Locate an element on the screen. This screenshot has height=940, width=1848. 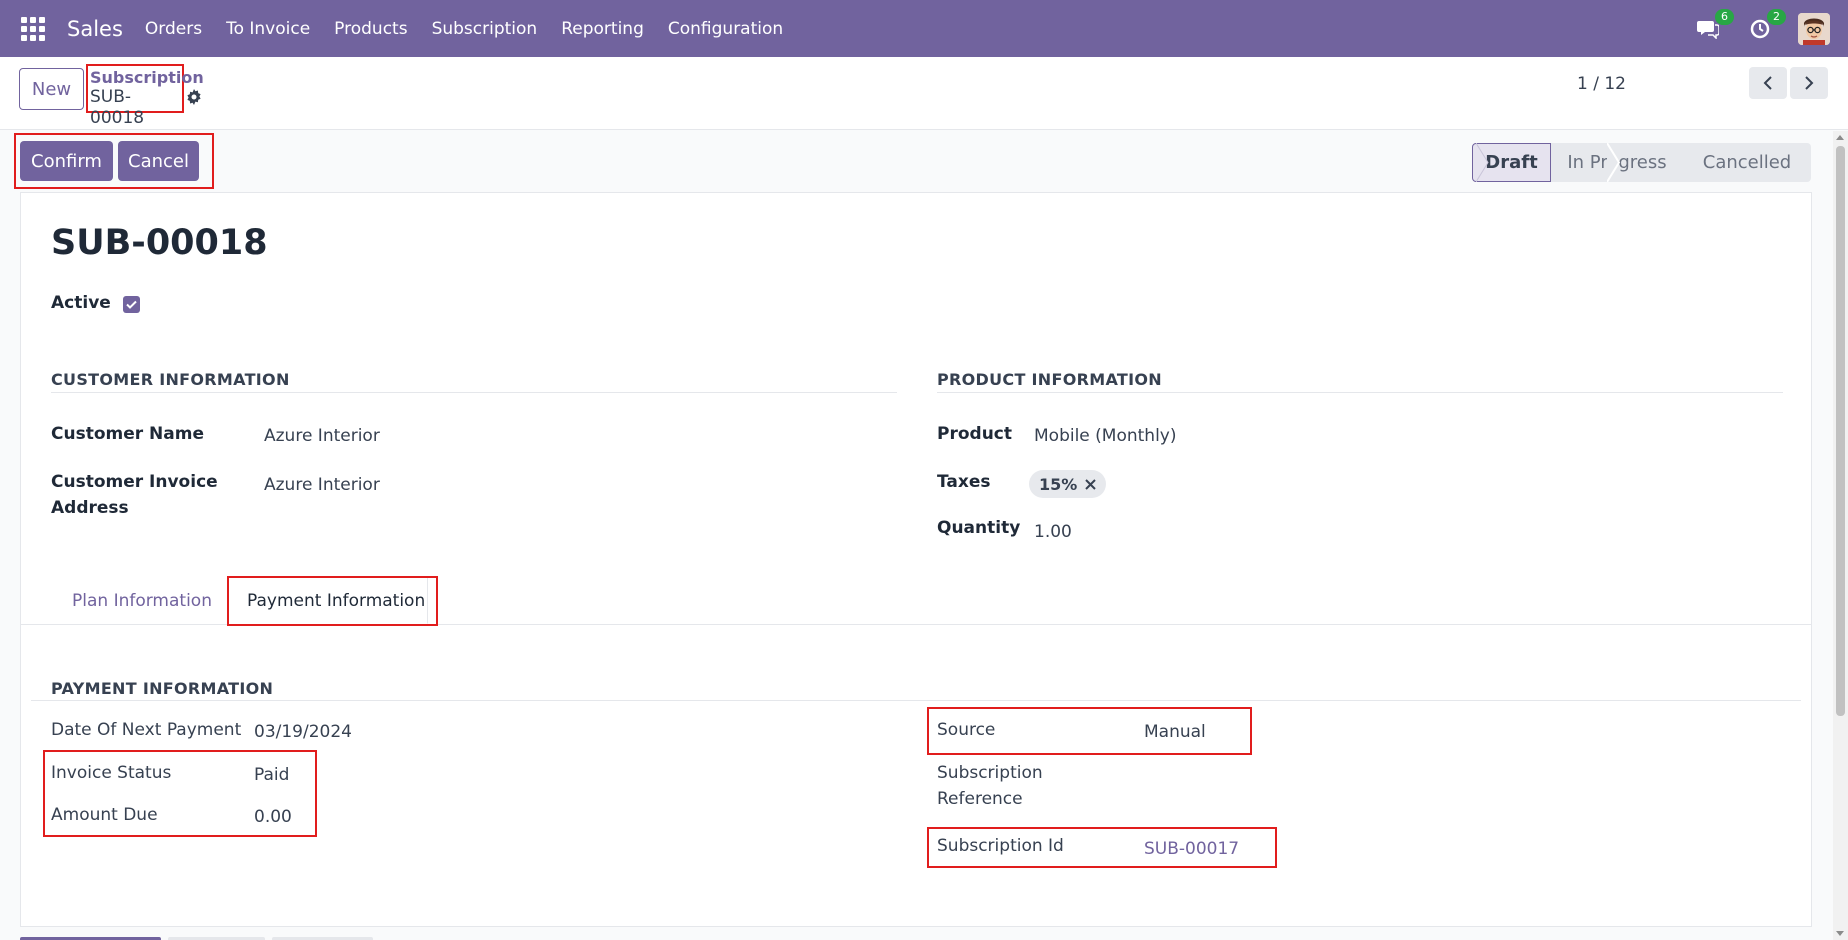
quantity-label: Quantity is located at coordinates (979, 528).